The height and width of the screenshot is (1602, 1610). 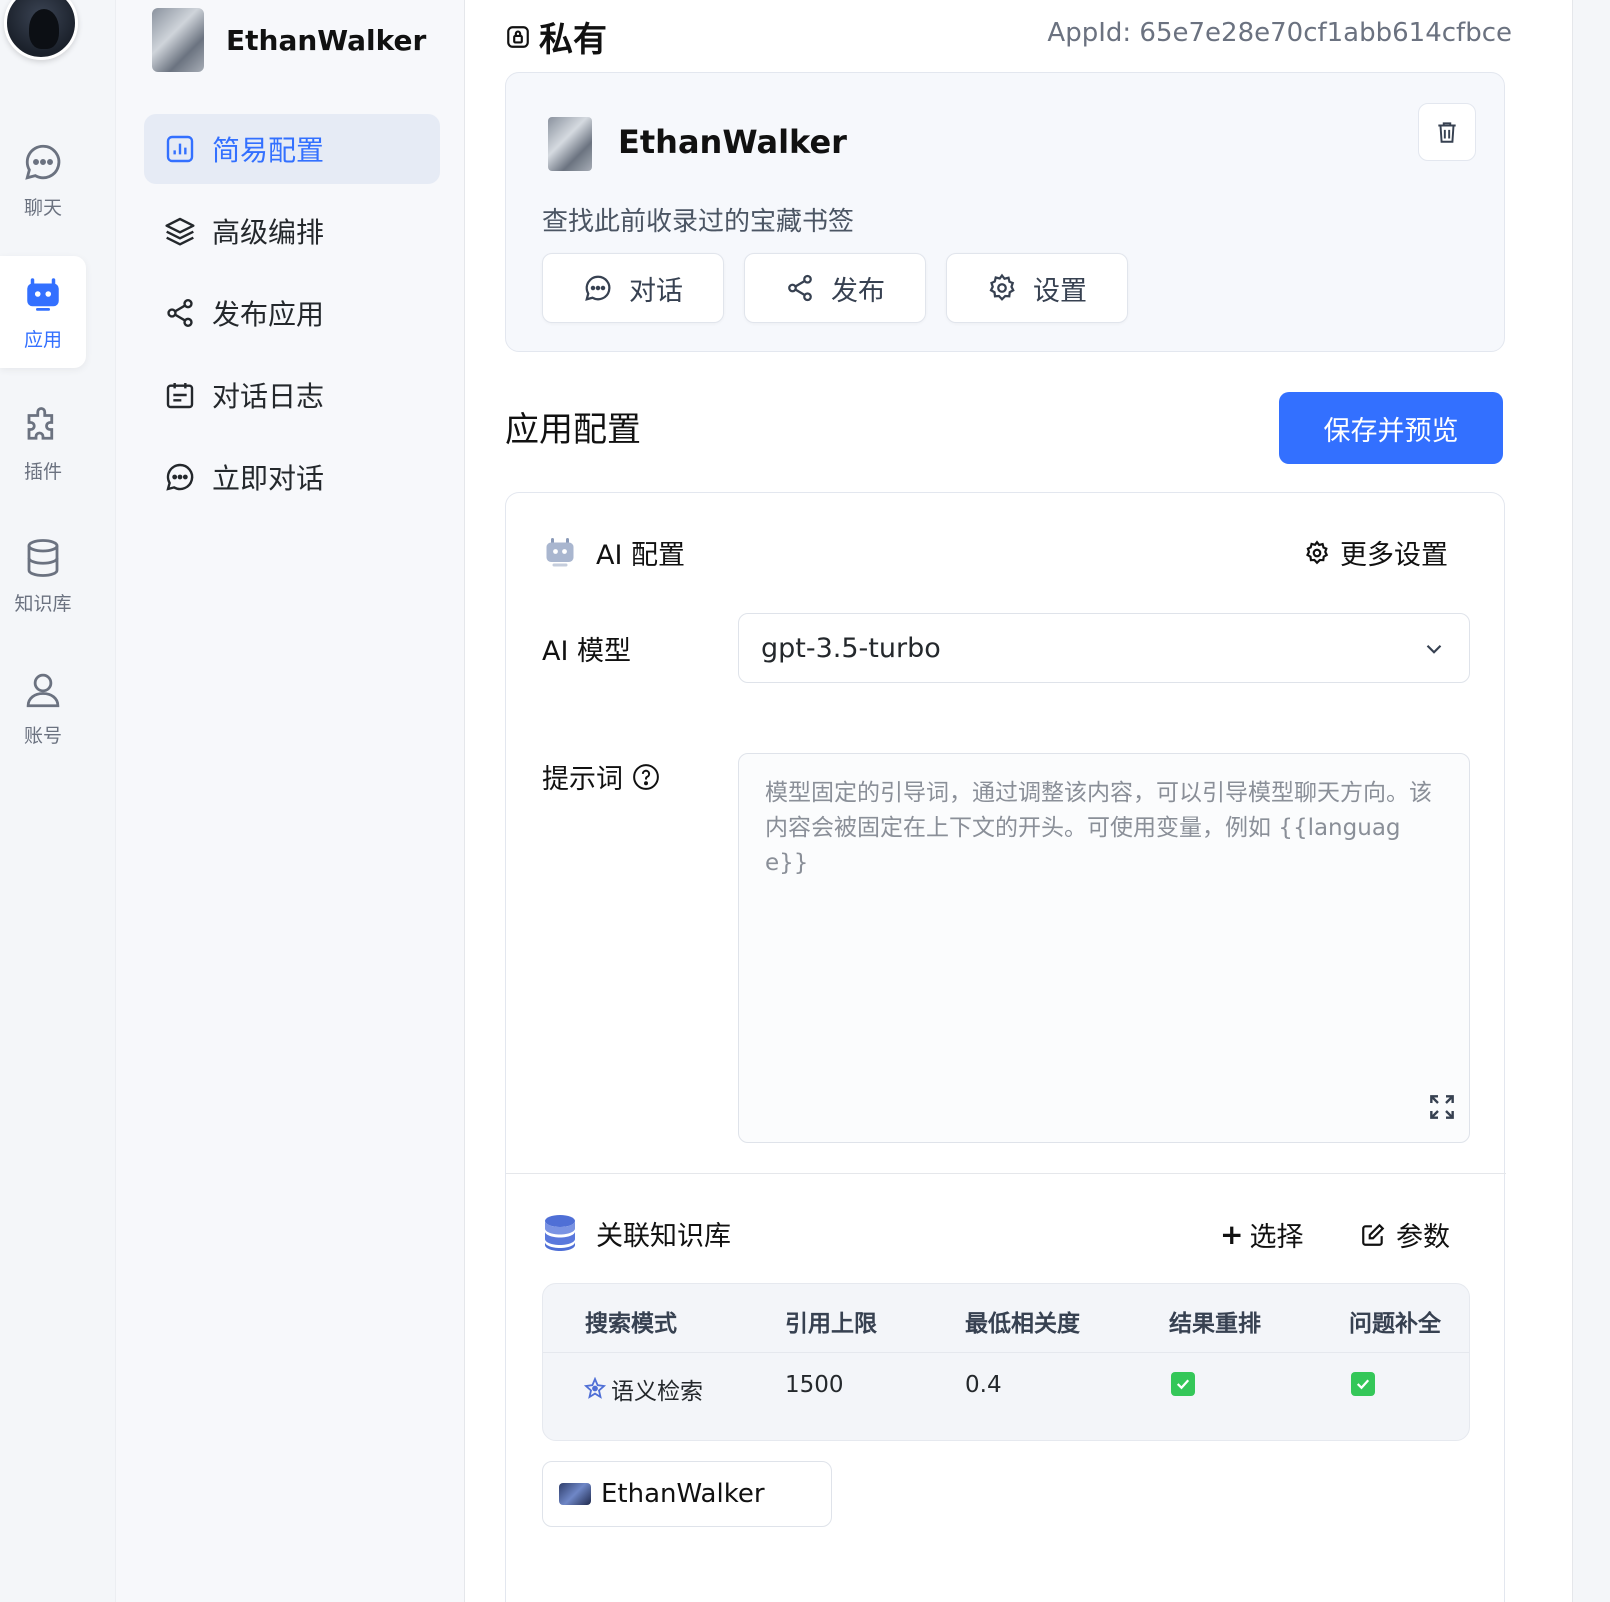 I want to click on rail-item-knowledge: 知识库, so click(x=43, y=576).